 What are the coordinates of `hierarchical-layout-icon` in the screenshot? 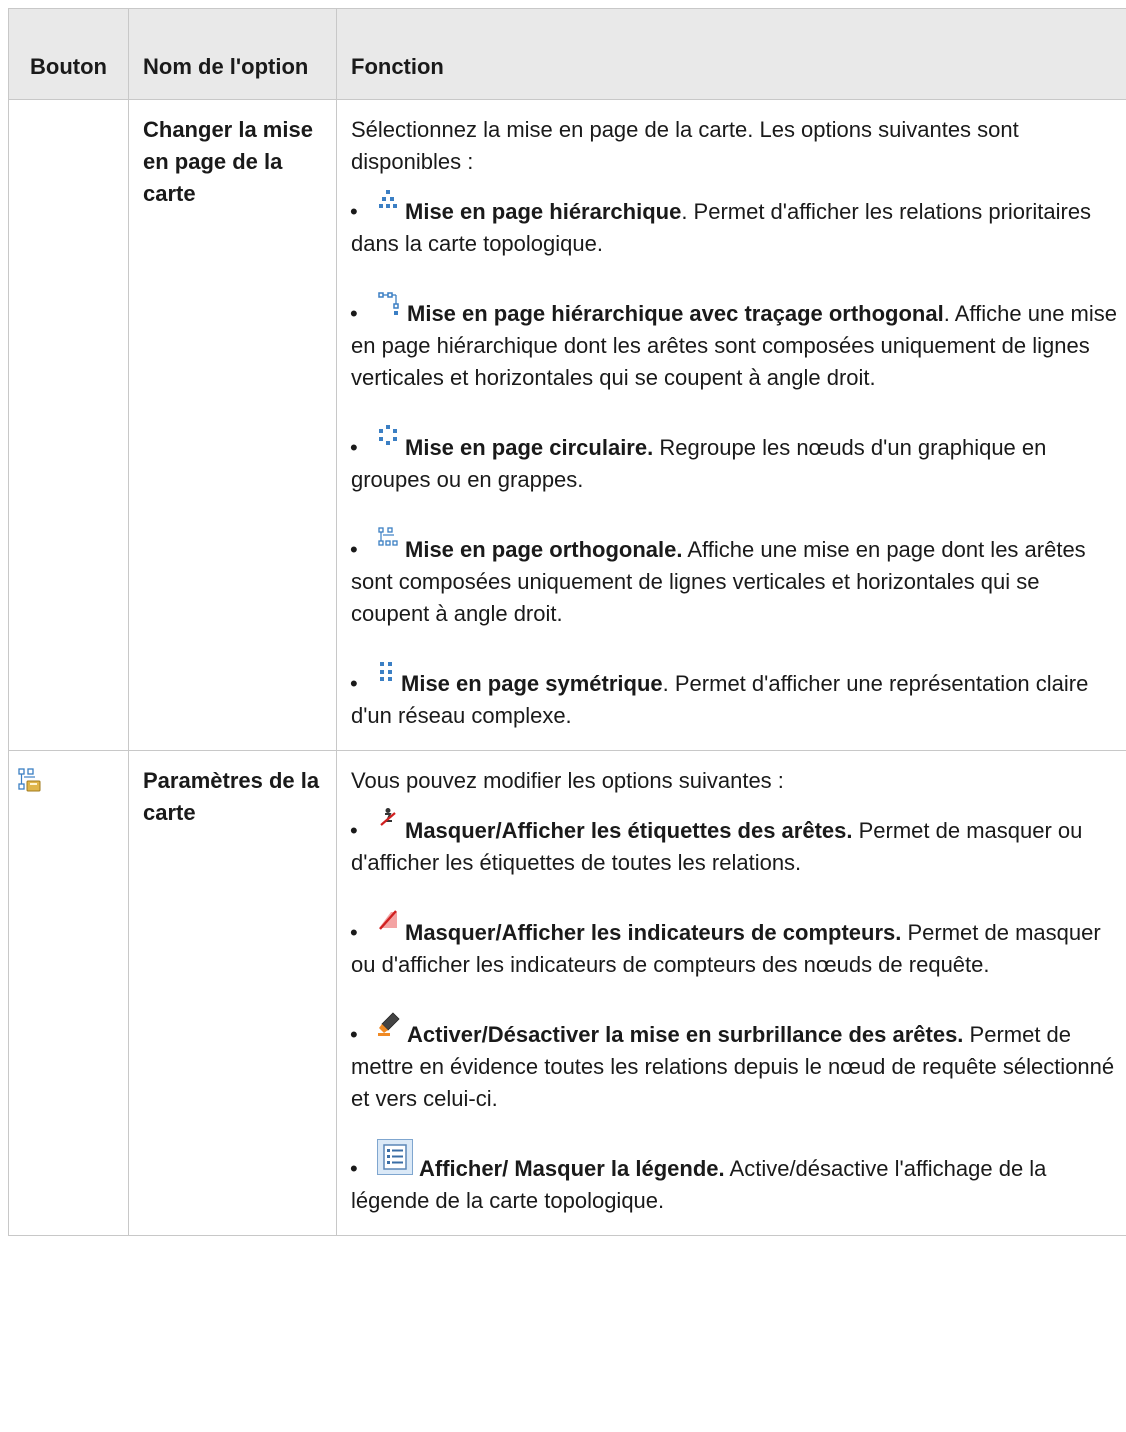 It's located at (388, 200).